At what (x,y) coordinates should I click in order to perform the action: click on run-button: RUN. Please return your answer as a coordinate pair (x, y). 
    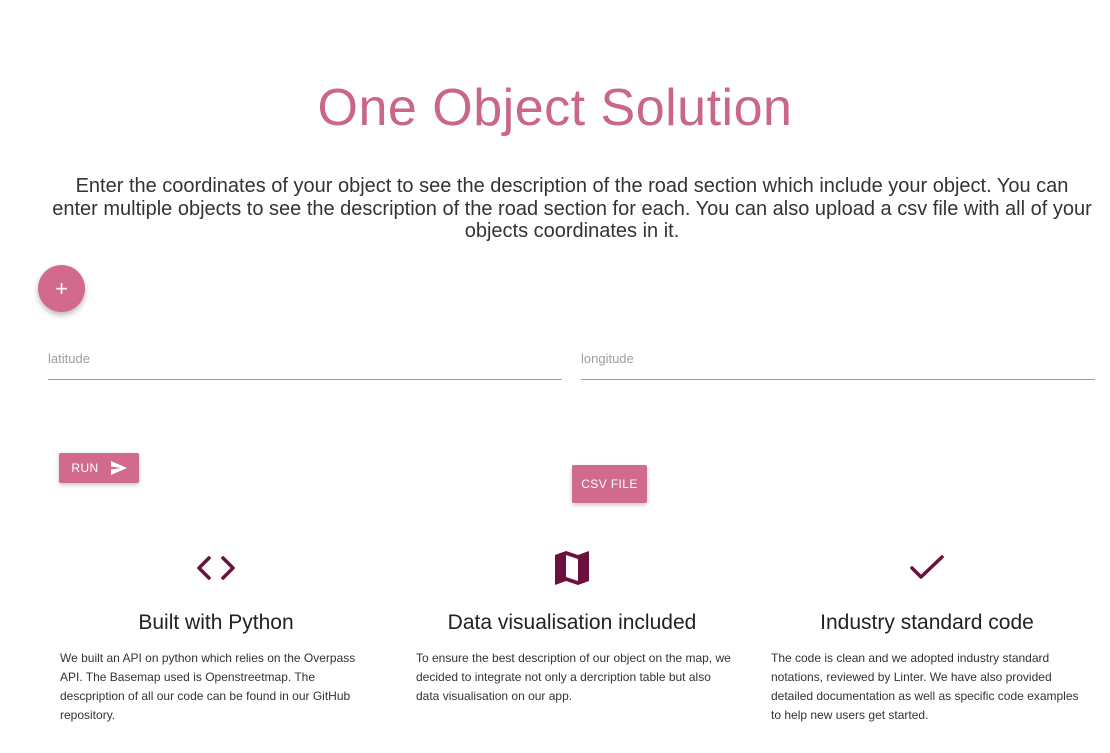
    Looking at the image, I should click on (99, 468).